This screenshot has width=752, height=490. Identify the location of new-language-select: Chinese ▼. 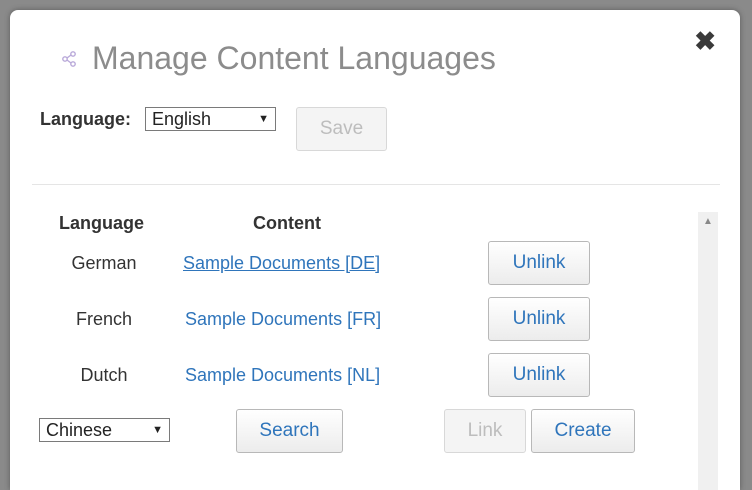
(104, 430).